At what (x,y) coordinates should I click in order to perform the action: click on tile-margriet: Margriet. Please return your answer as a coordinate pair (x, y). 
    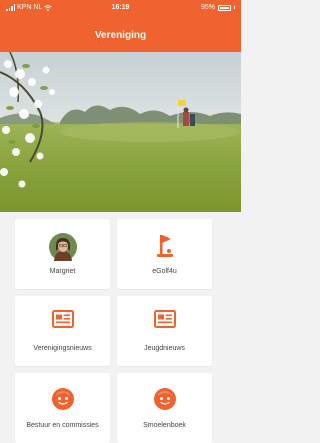
    Looking at the image, I should click on (62, 254).